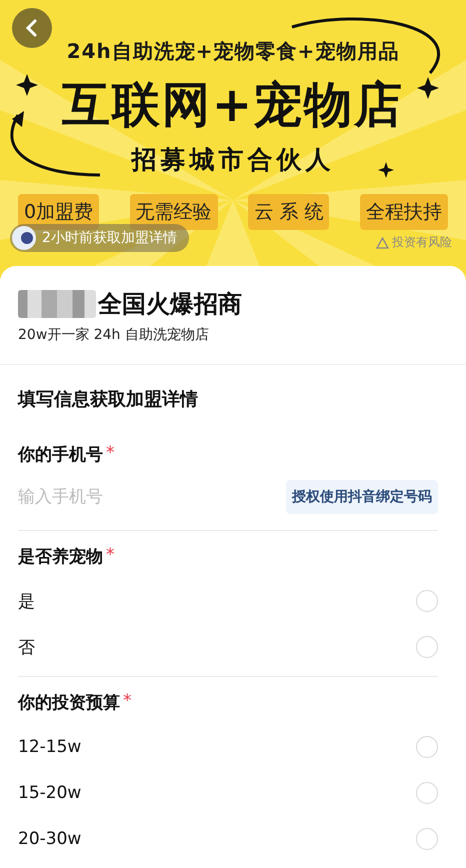  I want to click on back-button, so click(32, 28).